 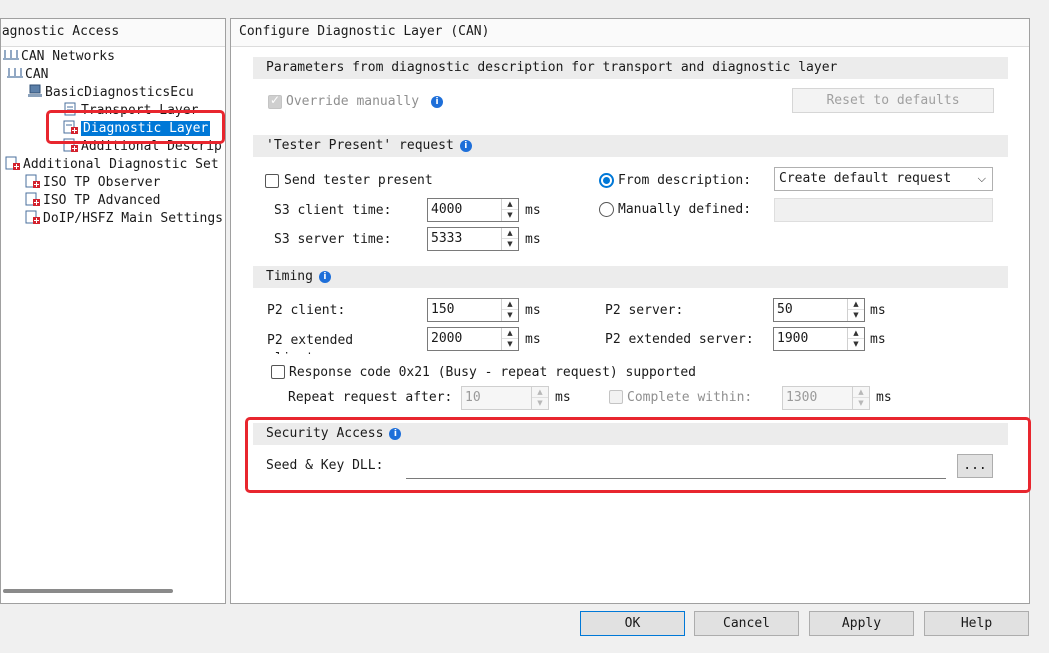 I want to click on override-manually-checkbox, so click(x=275, y=101).